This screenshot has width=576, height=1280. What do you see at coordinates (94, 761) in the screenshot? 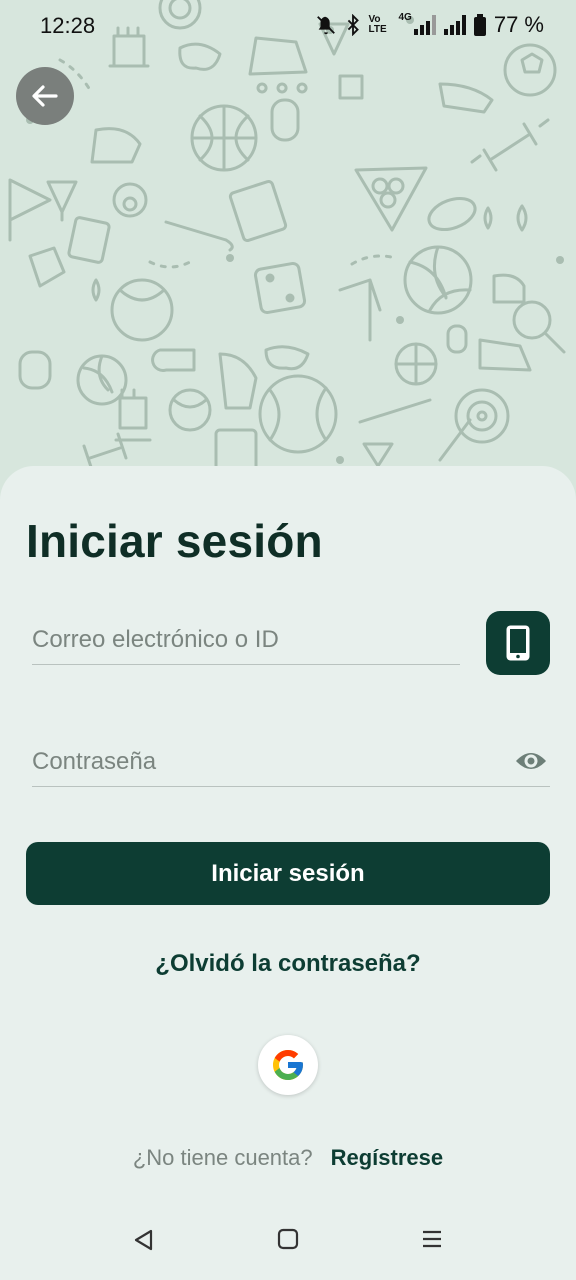
I see `password-placeholder: Contraseña` at bounding box center [94, 761].